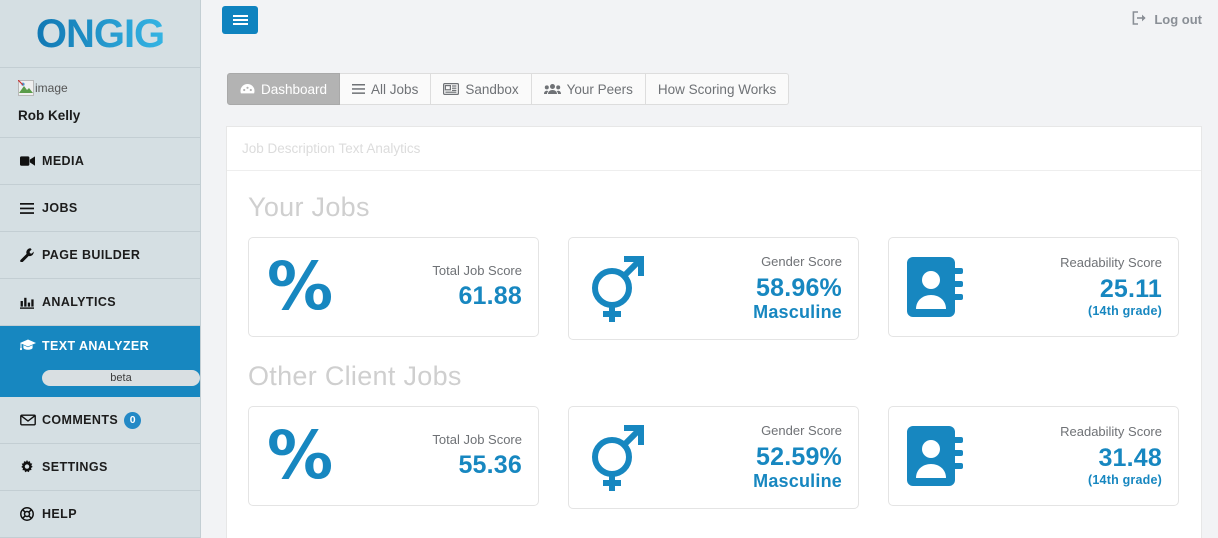  I want to click on sidebar-item-jobs: JOBS, so click(100, 208).